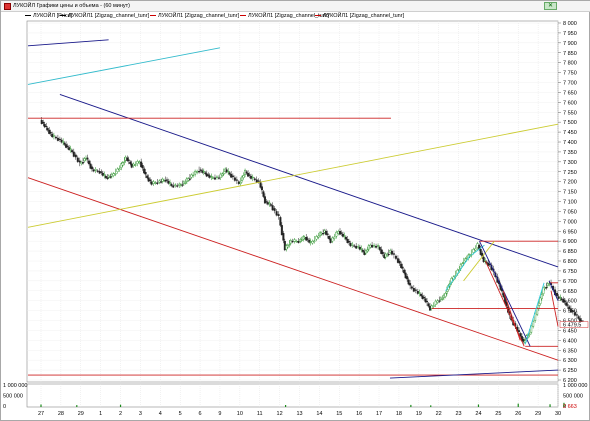 This screenshot has width=590, height=421. I want to click on x-tick-label: 26, so click(518, 414).